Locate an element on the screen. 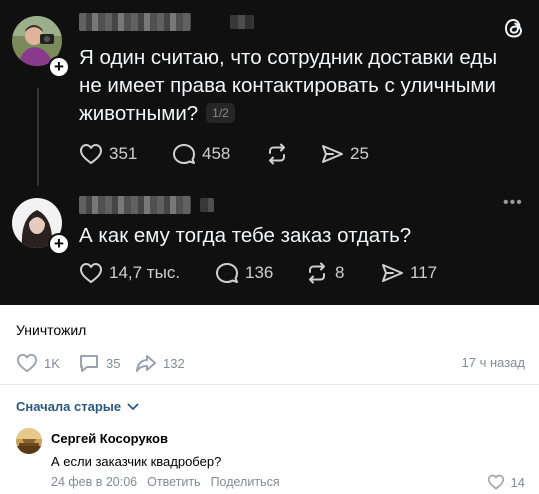 The width and height of the screenshot is (539, 494). reply-link: Ответить is located at coordinates (173, 482).